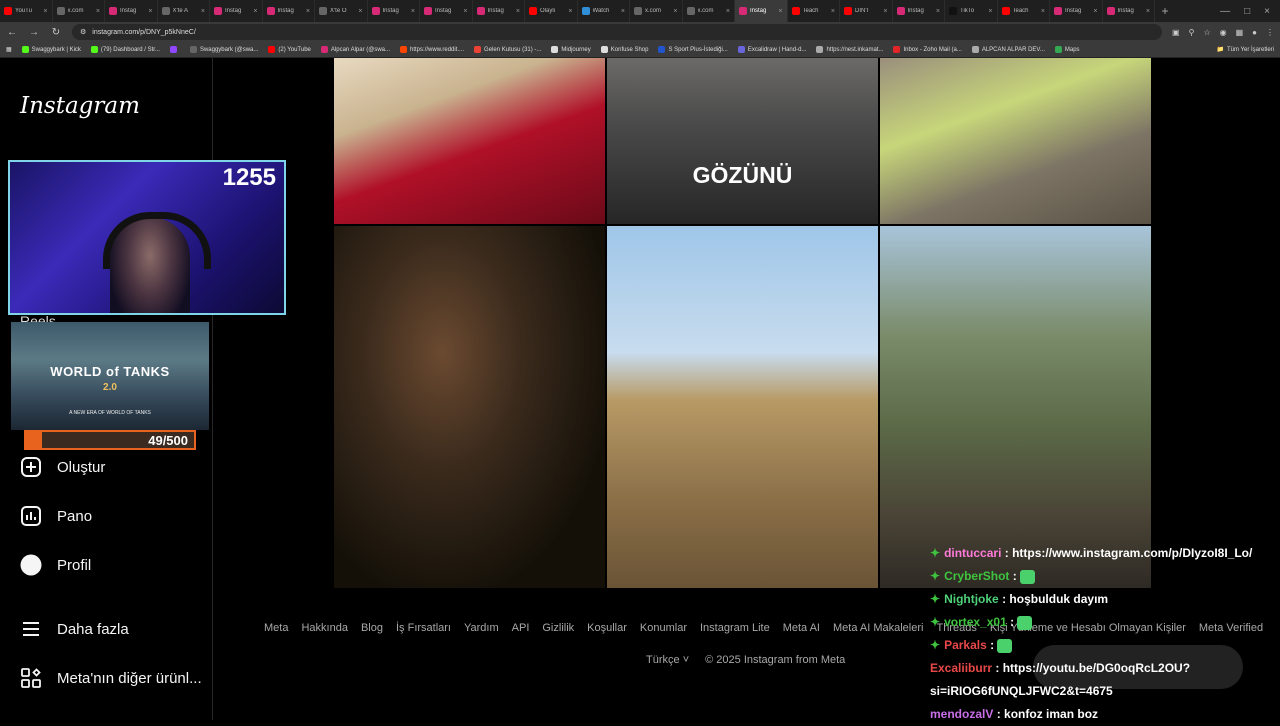 Image resolution: width=1280 pixels, height=726 pixels. Describe the element at coordinates (976, 576) in the screenshot. I see `chat-username: CryberShot` at that location.